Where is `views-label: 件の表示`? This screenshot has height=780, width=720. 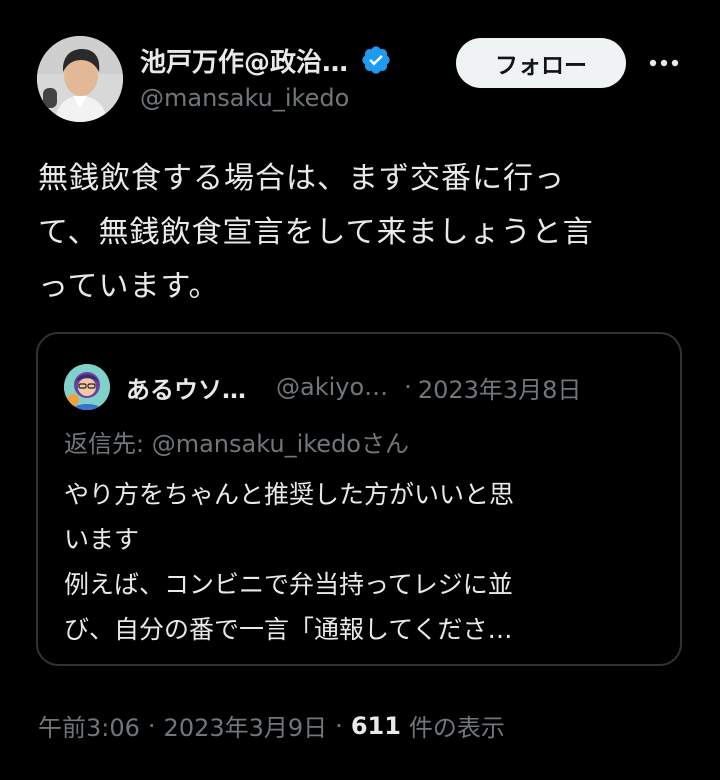
views-label: 件の表示 is located at coordinates (456, 728).